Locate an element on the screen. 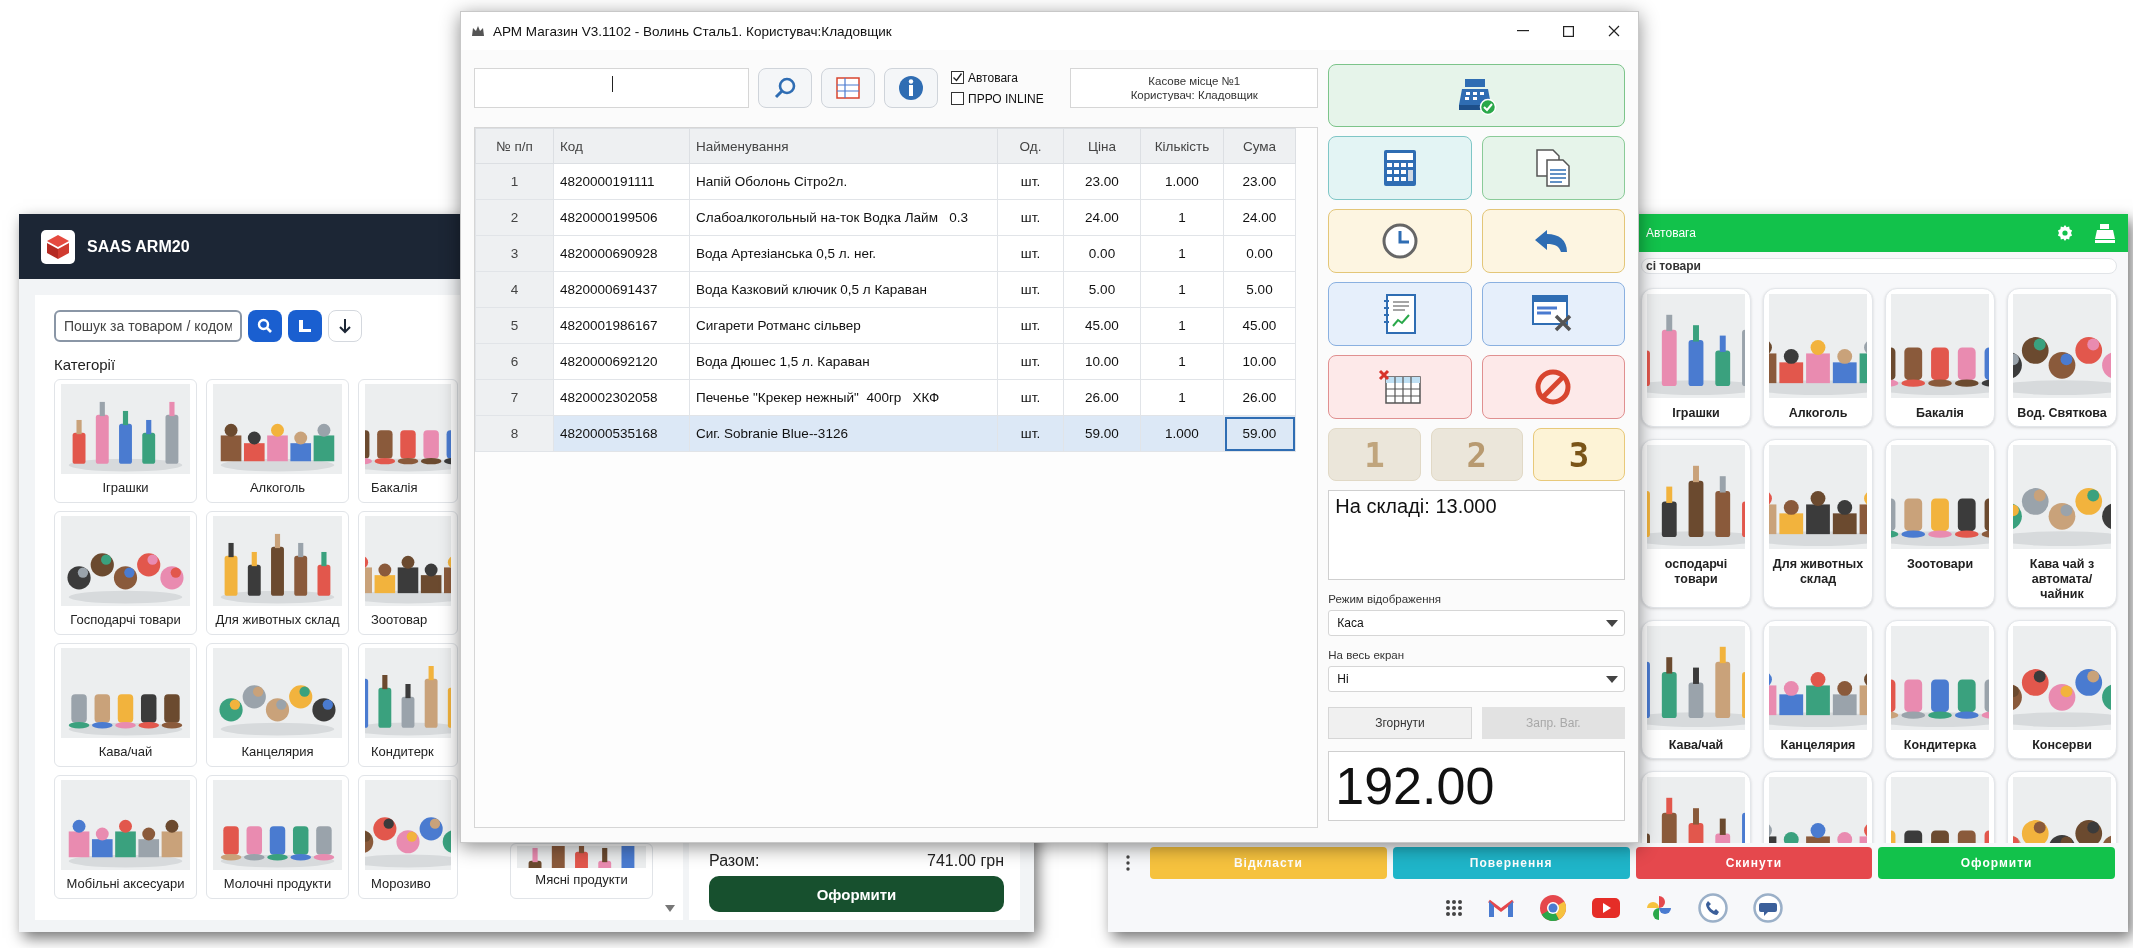 The height and width of the screenshot is (948, 2133). report-button is located at coordinates (1400, 314).